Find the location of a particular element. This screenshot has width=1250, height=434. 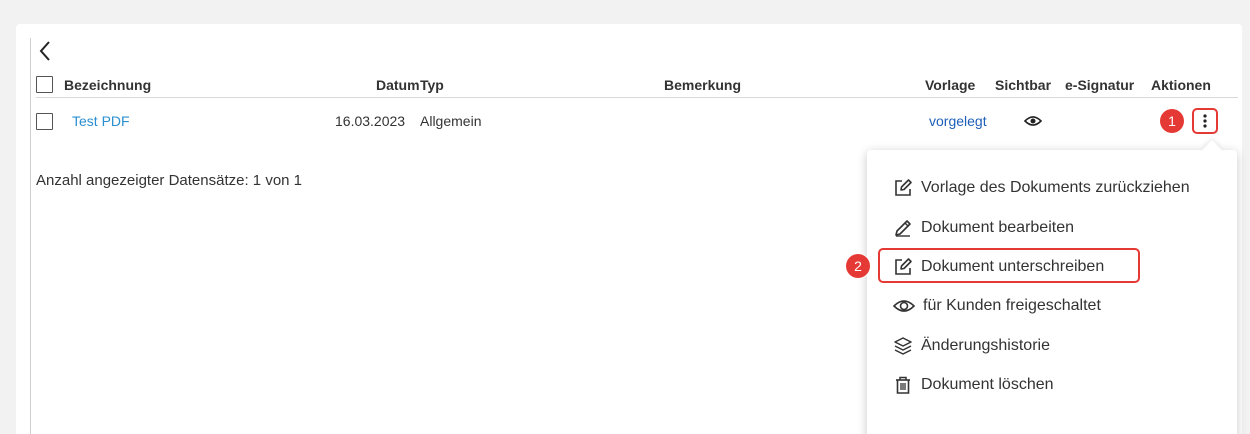

select-all-checkbox is located at coordinates (44, 84).